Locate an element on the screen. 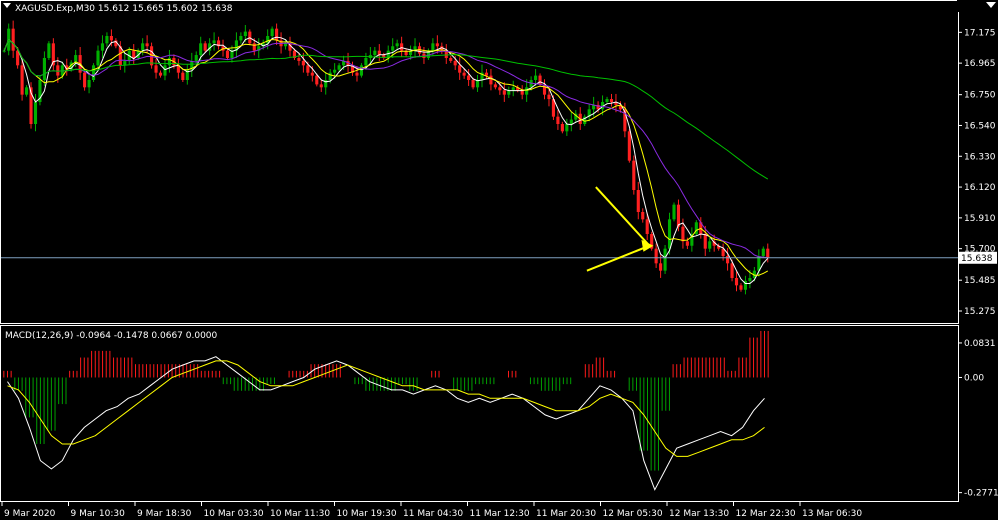 This screenshot has height=520, width=998. x-tick-label: 13 Mar 06:30 is located at coordinates (832, 514).